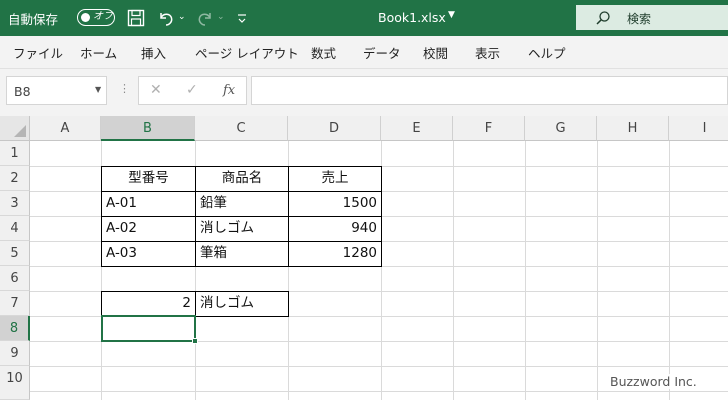  I want to click on menu-review: 校閲, so click(435, 52).